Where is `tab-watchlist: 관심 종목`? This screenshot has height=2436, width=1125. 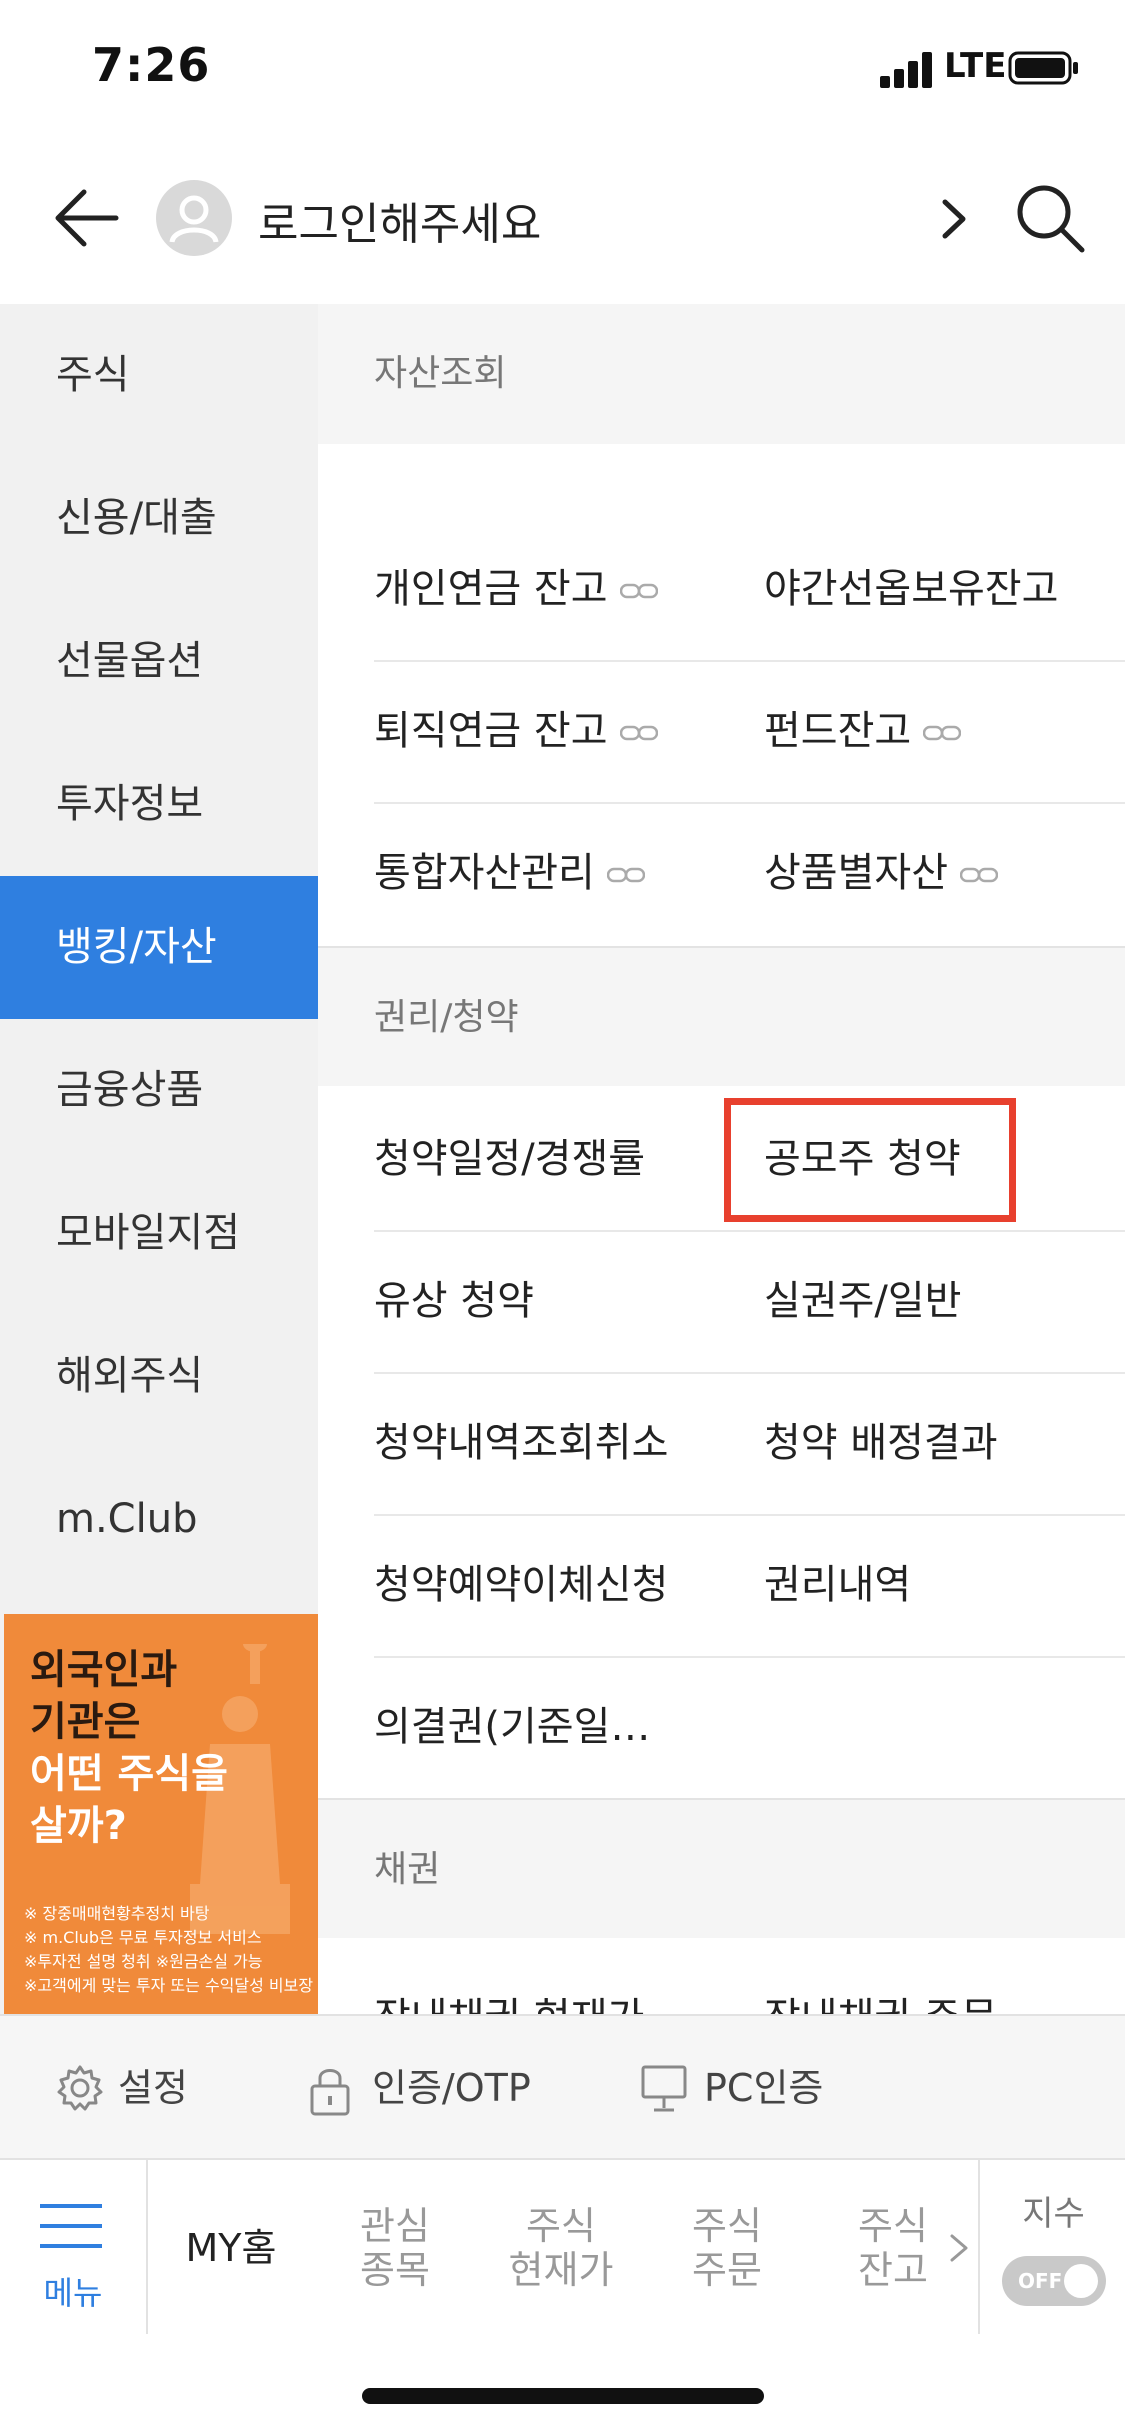
tab-watchlist: 관심 종목 is located at coordinates (395, 2248).